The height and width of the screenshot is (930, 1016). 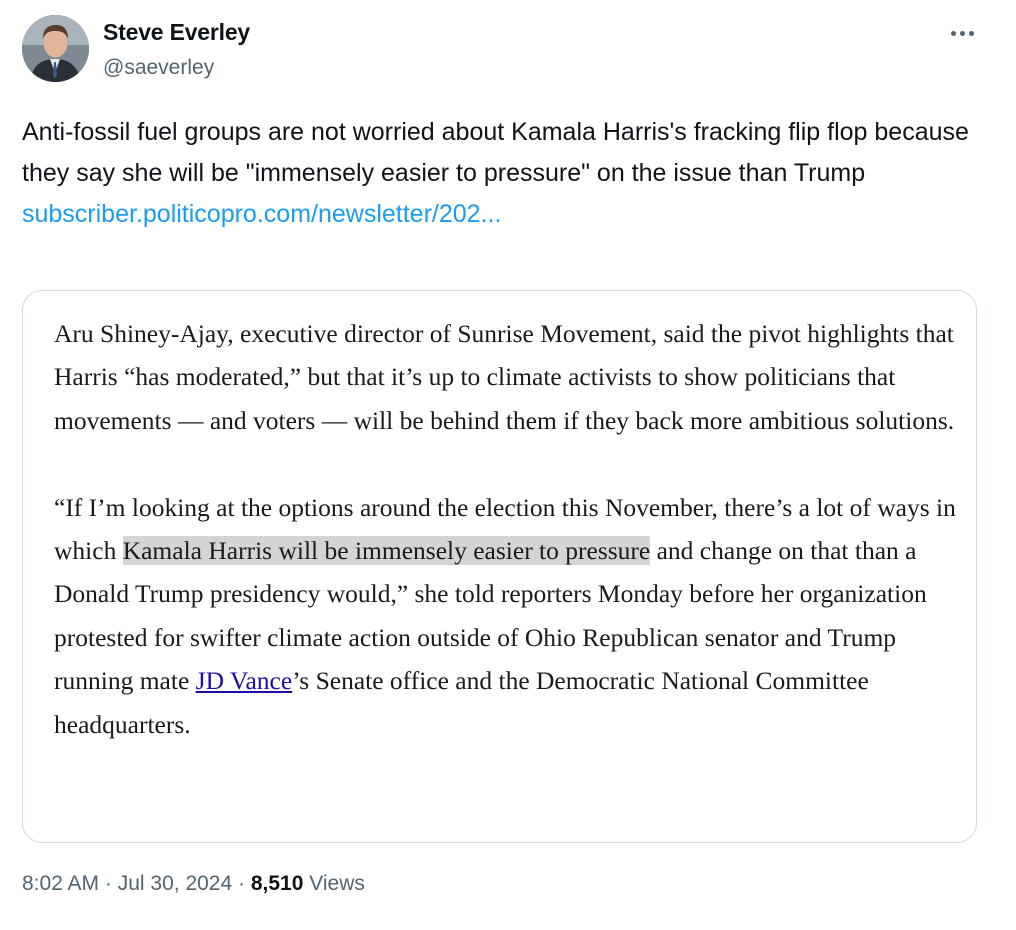 What do you see at coordinates (60, 883) in the screenshot?
I see `tweet-time: 8:02 AM` at bounding box center [60, 883].